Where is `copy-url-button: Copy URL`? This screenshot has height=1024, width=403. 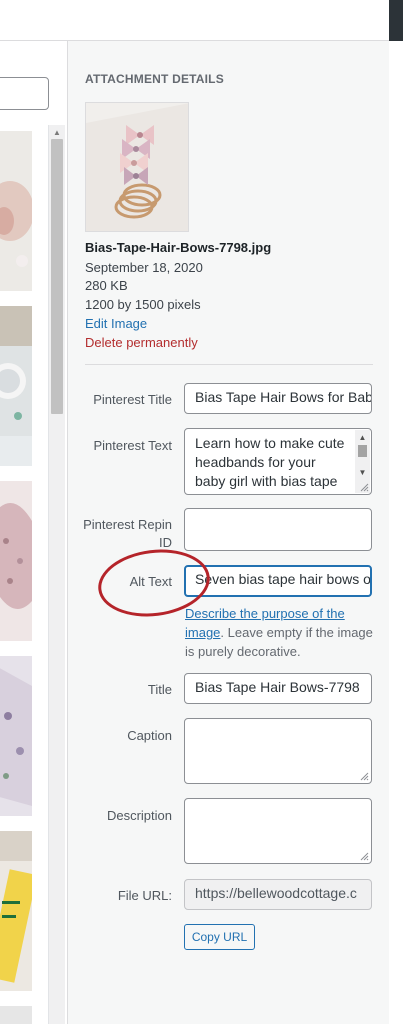 copy-url-button: Copy URL is located at coordinates (219, 937).